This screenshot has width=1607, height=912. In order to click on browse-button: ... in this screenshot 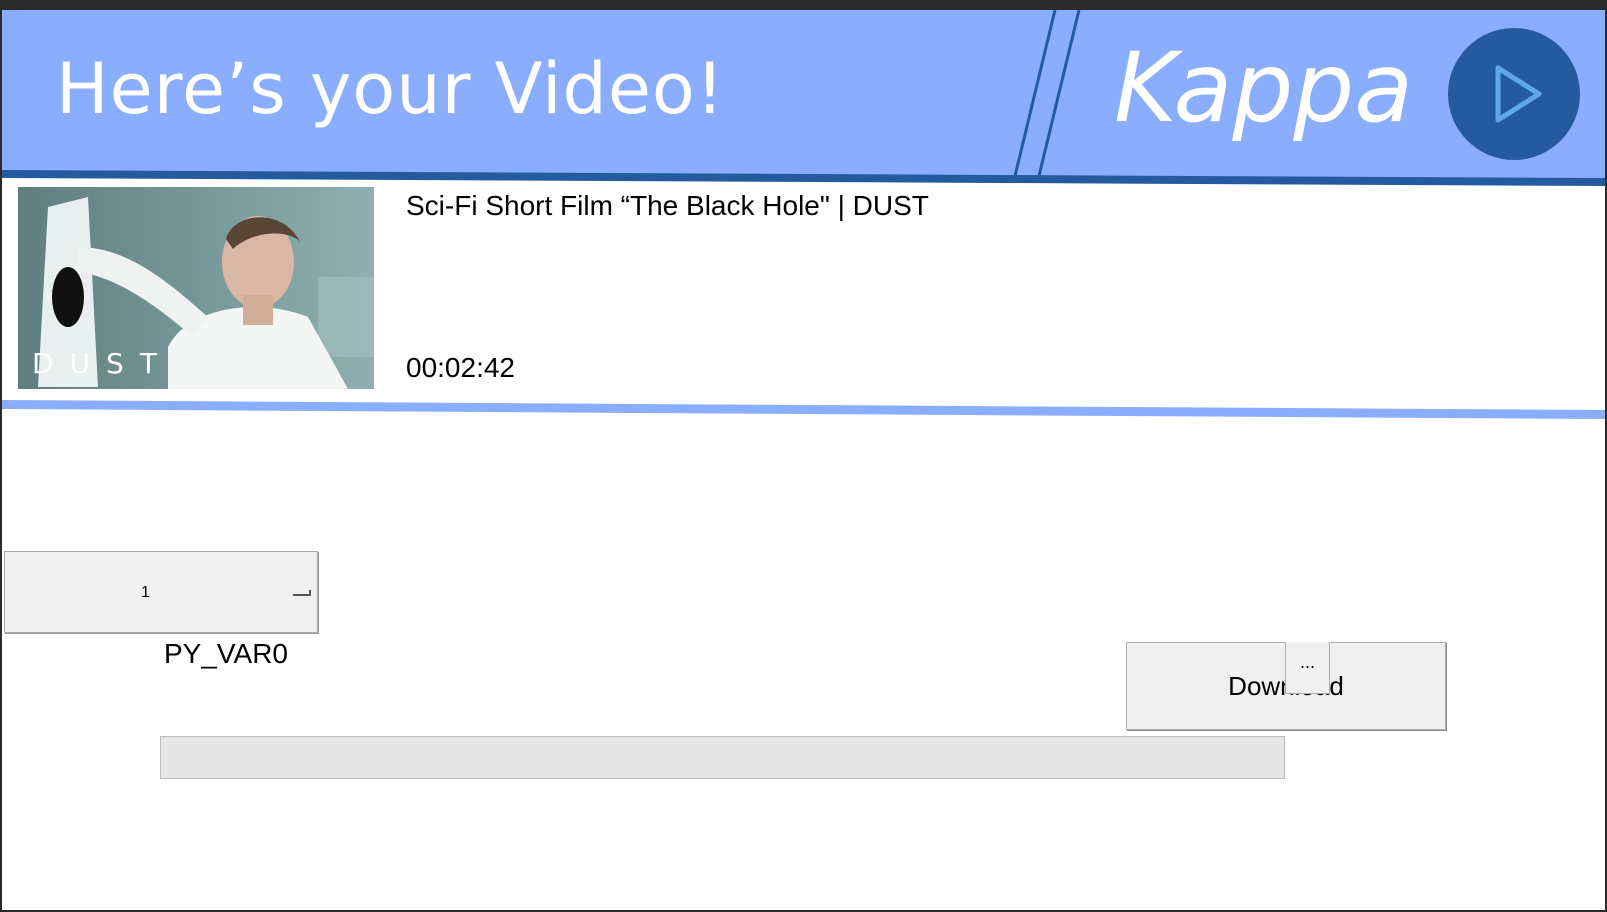, I will do `click(1307, 668)`.